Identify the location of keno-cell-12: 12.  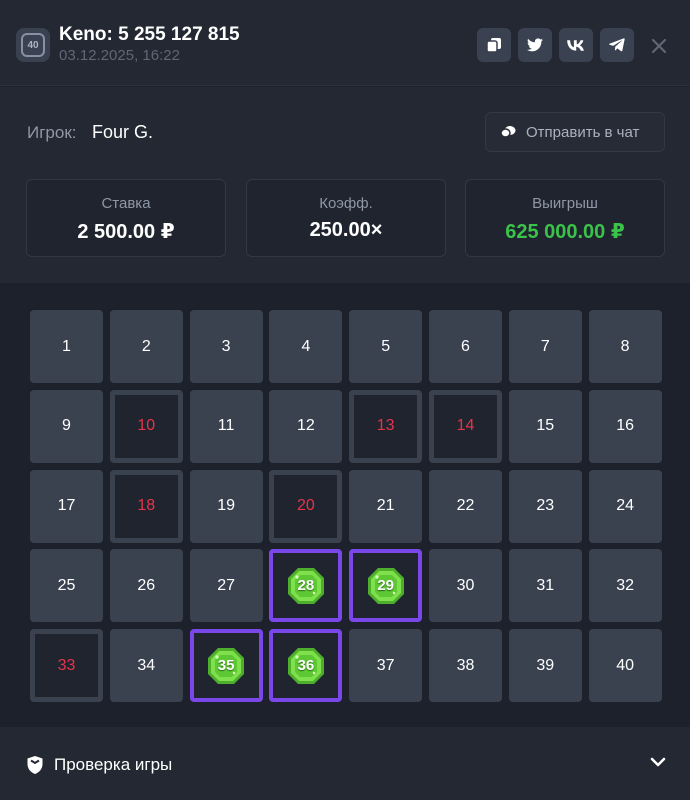
(306, 426).